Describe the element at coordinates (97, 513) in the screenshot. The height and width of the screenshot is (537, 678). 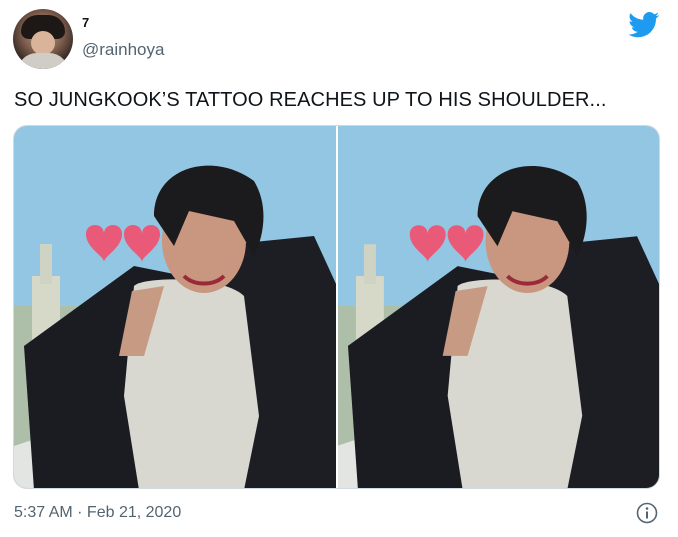
I see `tweet-timestamp: 5:37 AM · Feb 21, 2020` at that location.